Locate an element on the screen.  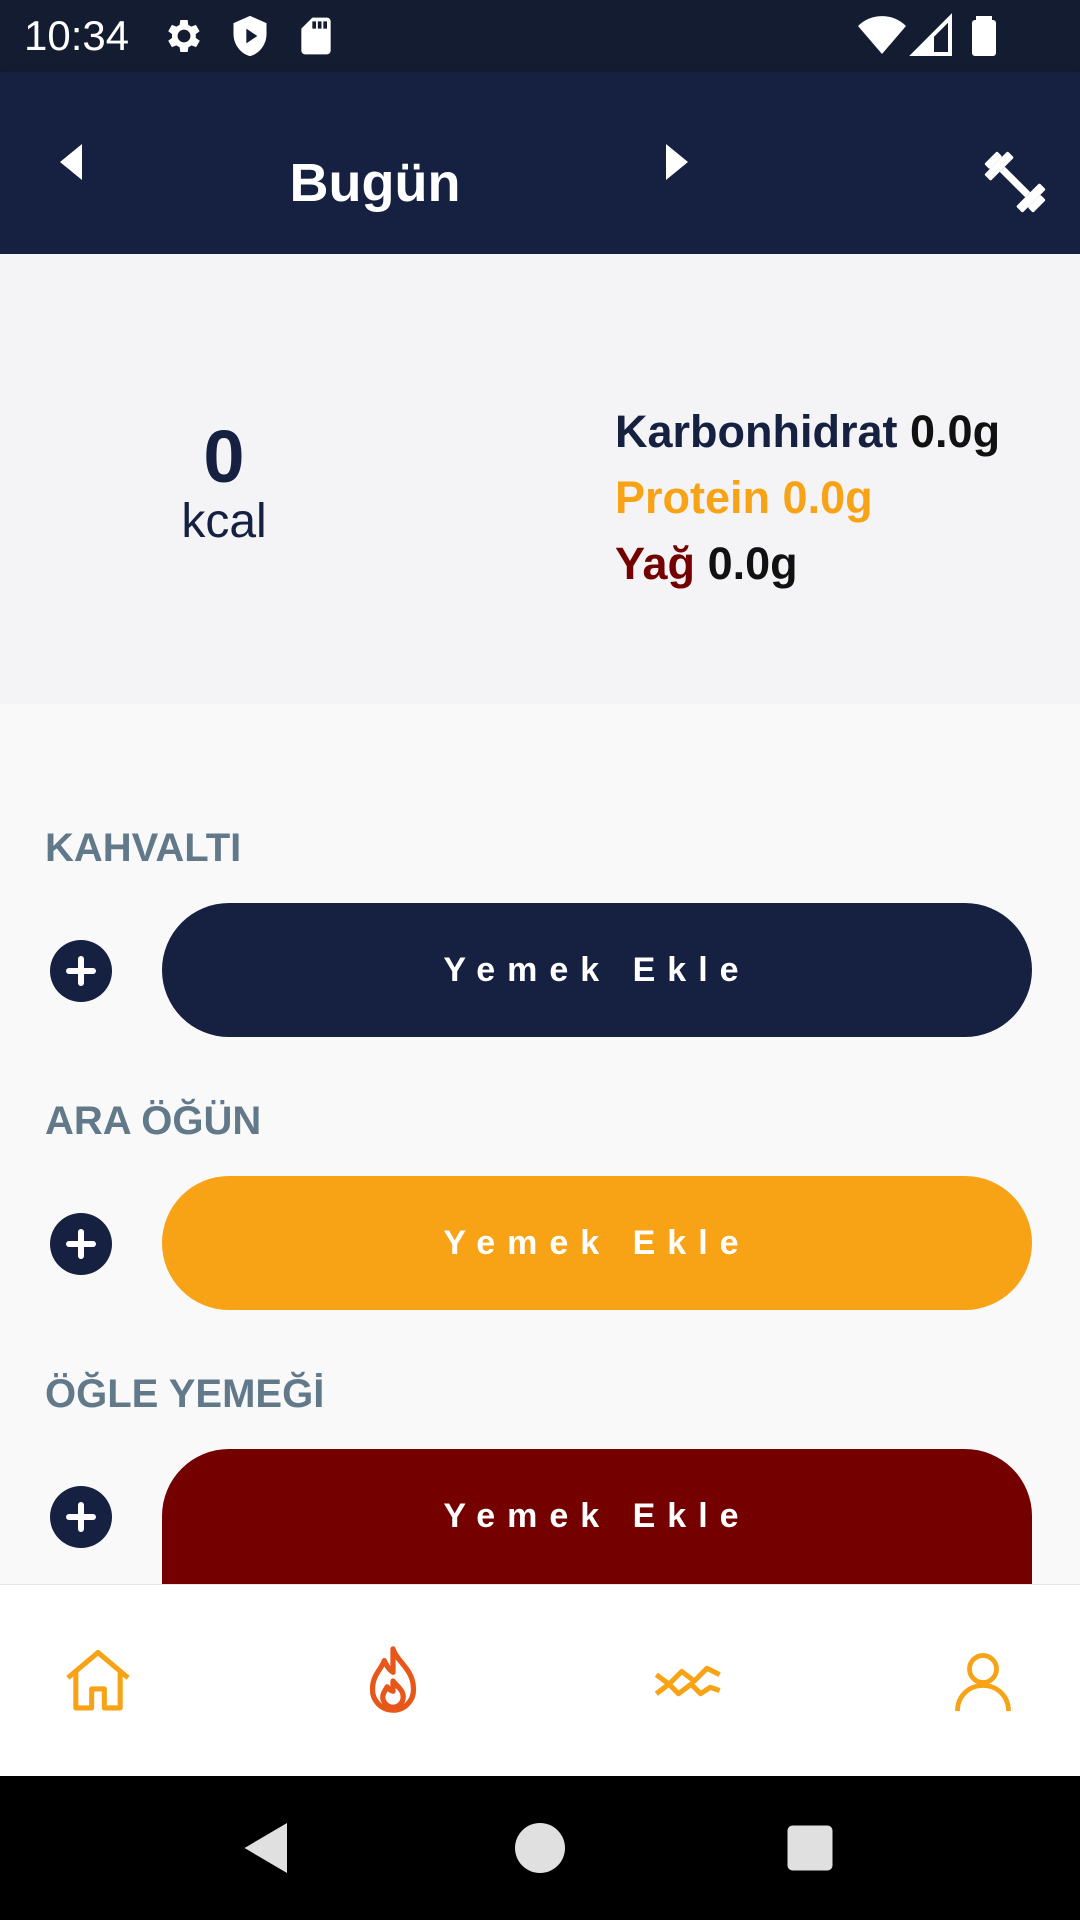
home-circle-icon is located at coordinates (540, 1848).